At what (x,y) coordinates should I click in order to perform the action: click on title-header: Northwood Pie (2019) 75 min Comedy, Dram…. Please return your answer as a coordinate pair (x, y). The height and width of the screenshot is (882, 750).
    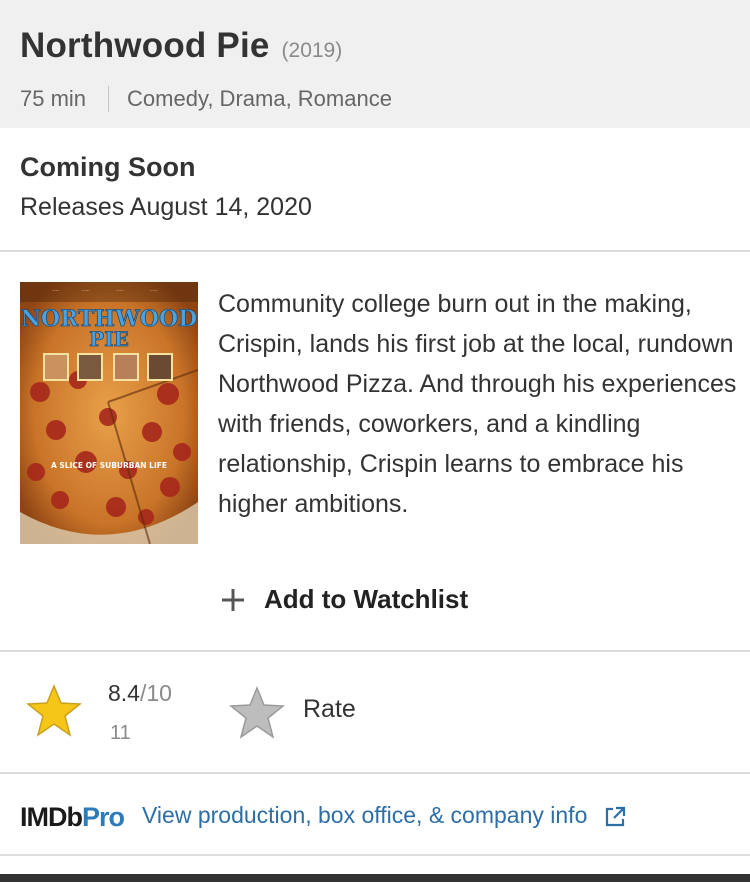
    Looking at the image, I should click on (375, 64).